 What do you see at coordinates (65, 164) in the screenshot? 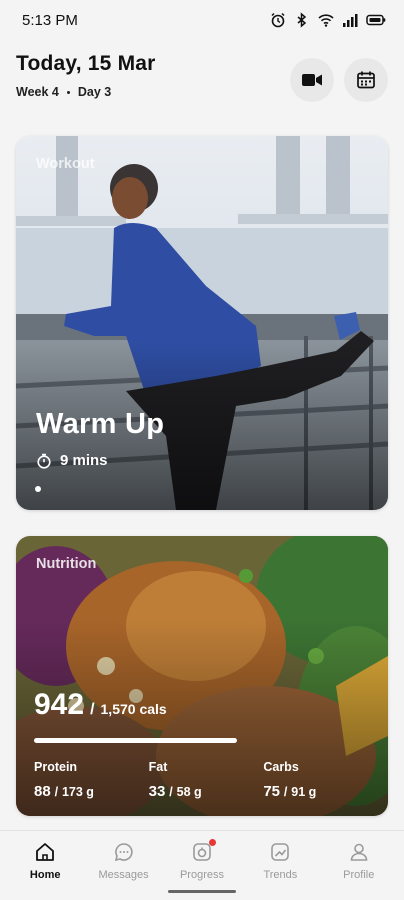
I see `workout-card-label: Workout` at bounding box center [65, 164].